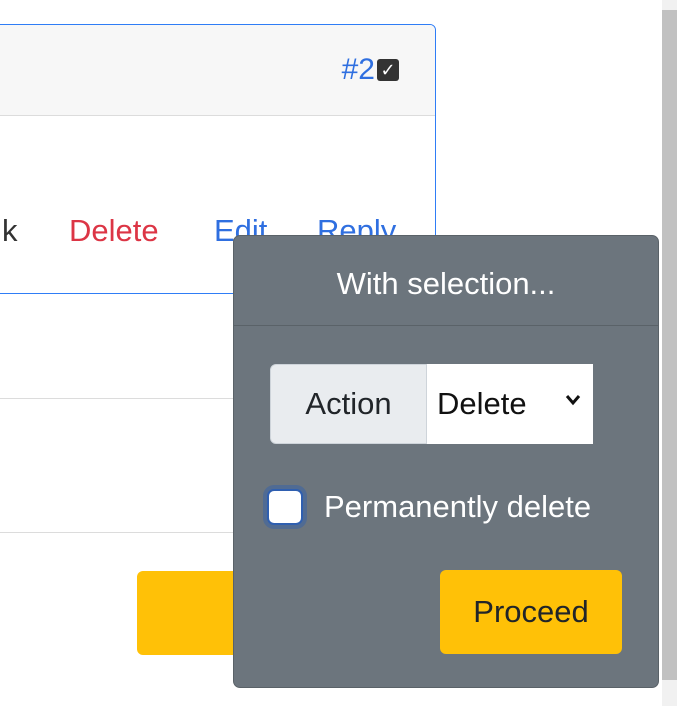 This screenshot has width=677, height=706. I want to click on action-select-value: Delete, so click(482, 403).